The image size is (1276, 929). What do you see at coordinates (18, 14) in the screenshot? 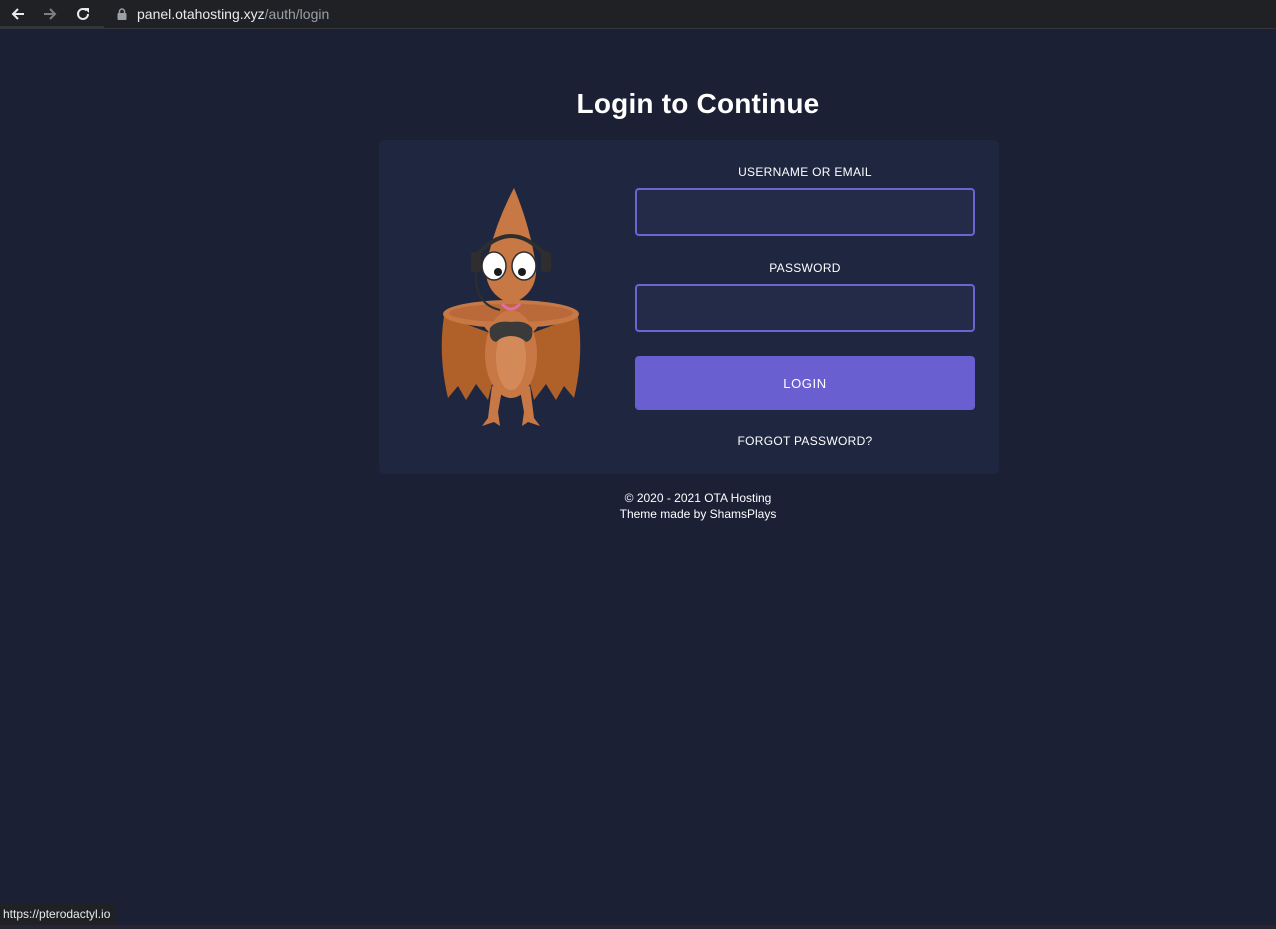
I see `back-arrow-icon` at bounding box center [18, 14].